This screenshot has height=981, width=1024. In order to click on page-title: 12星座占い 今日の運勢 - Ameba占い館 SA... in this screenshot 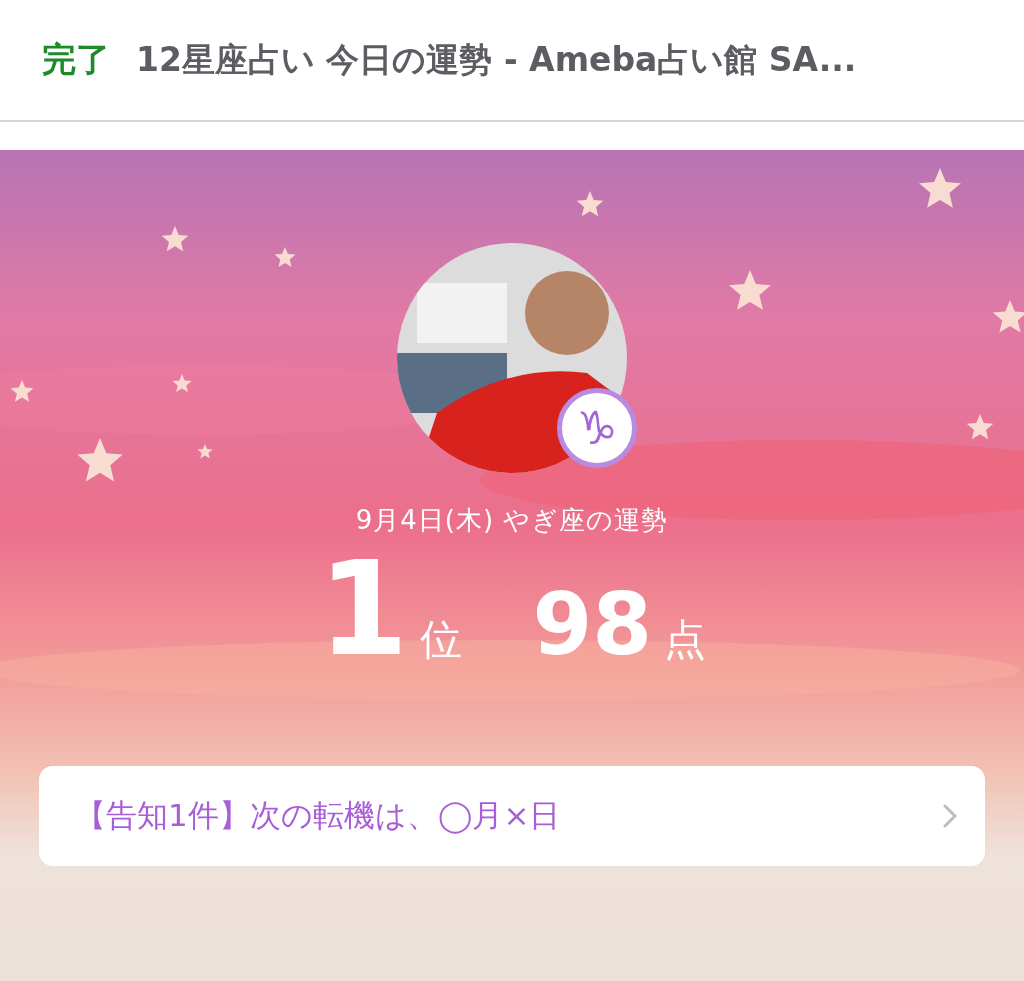, I will do `click(496, 59)`.